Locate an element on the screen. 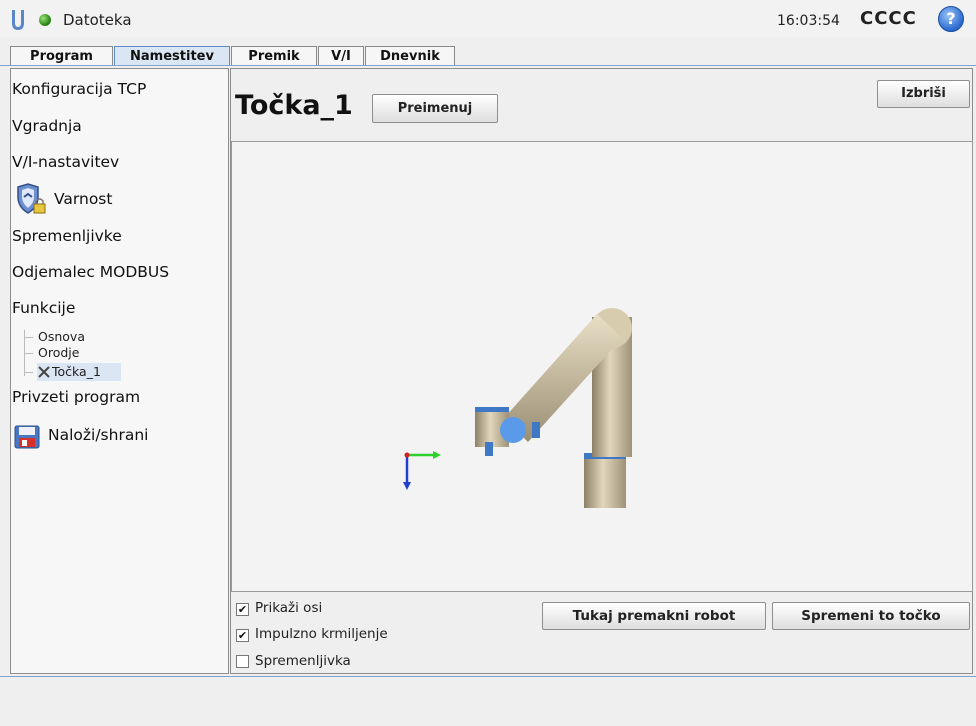  feature-item-base: Osnova is located at coordinates (61, 336).